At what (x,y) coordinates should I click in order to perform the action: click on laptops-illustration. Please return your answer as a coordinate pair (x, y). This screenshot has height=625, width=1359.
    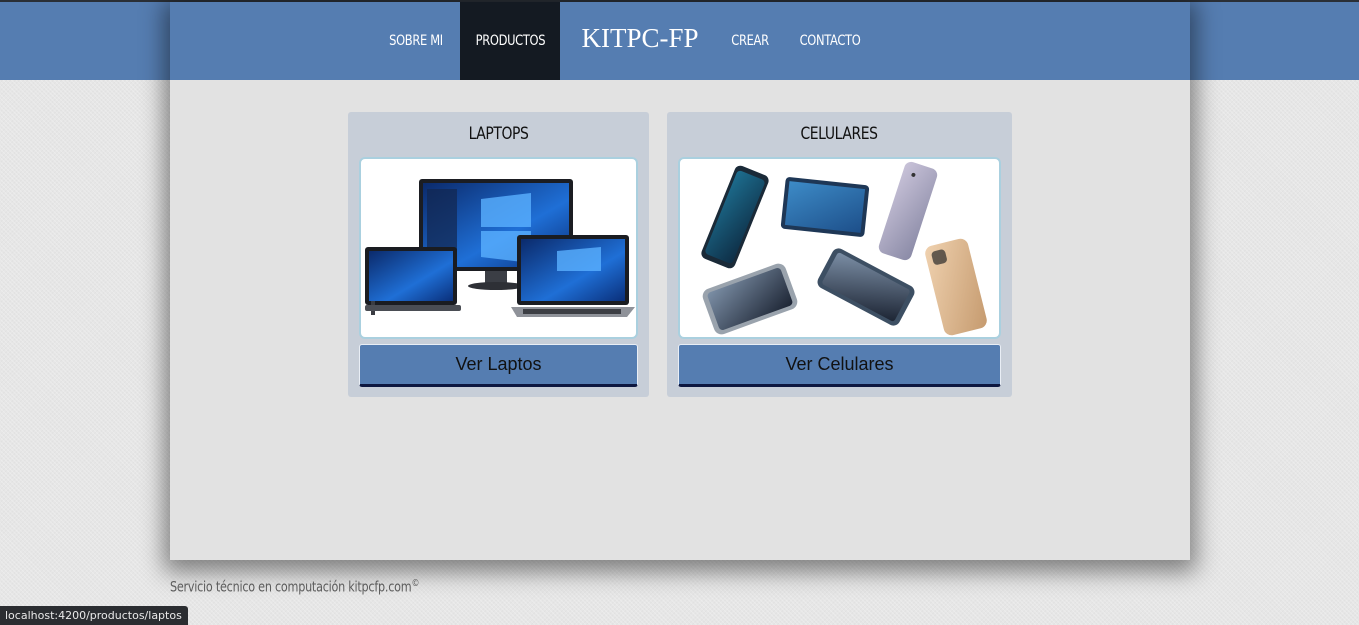
    Looking at the image, I should click on (500, 248).